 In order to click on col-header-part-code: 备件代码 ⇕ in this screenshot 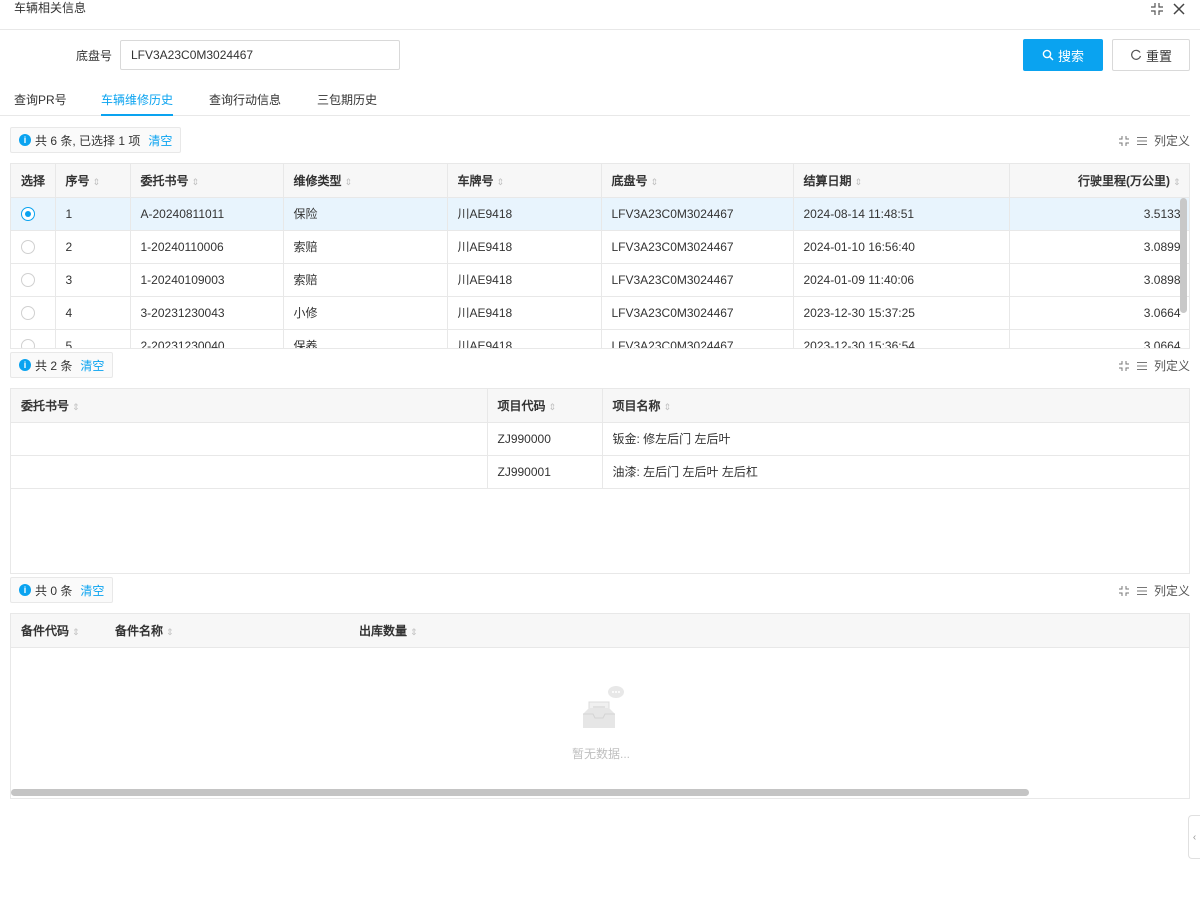, I will do `click(58, 631)`.